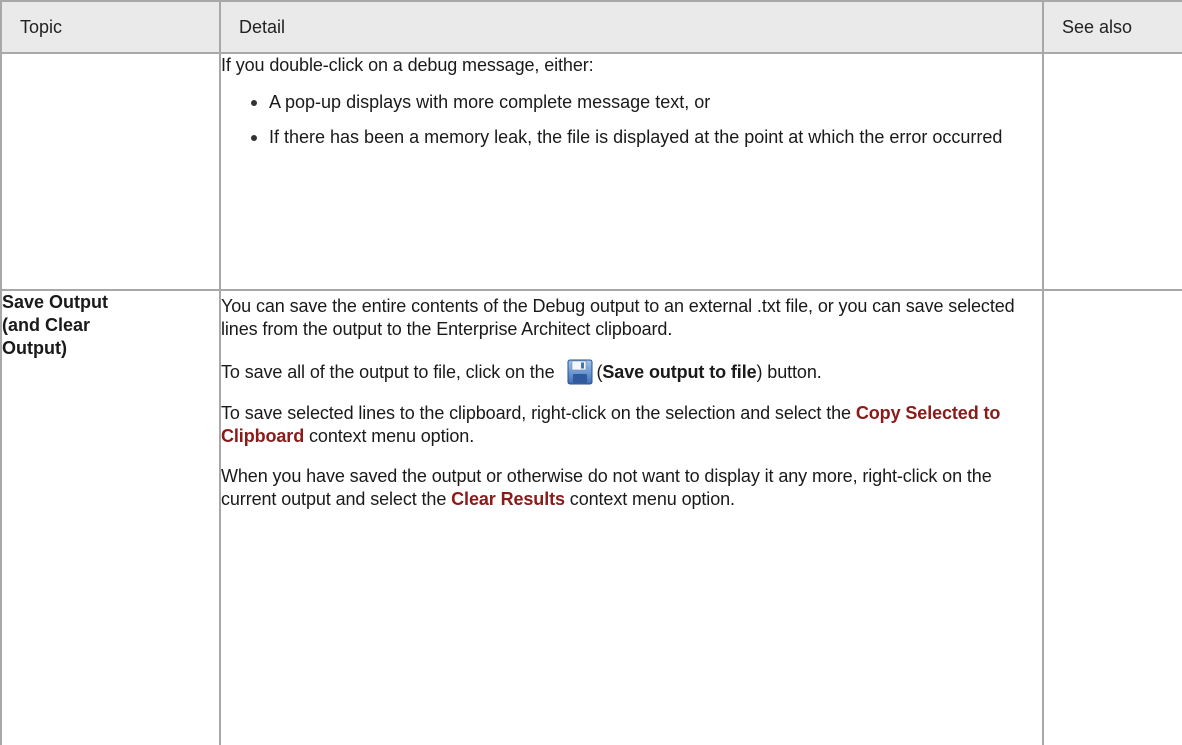 The image size is (1182, 745). I want to click on instruction-text: ) button., so click(789, 372).